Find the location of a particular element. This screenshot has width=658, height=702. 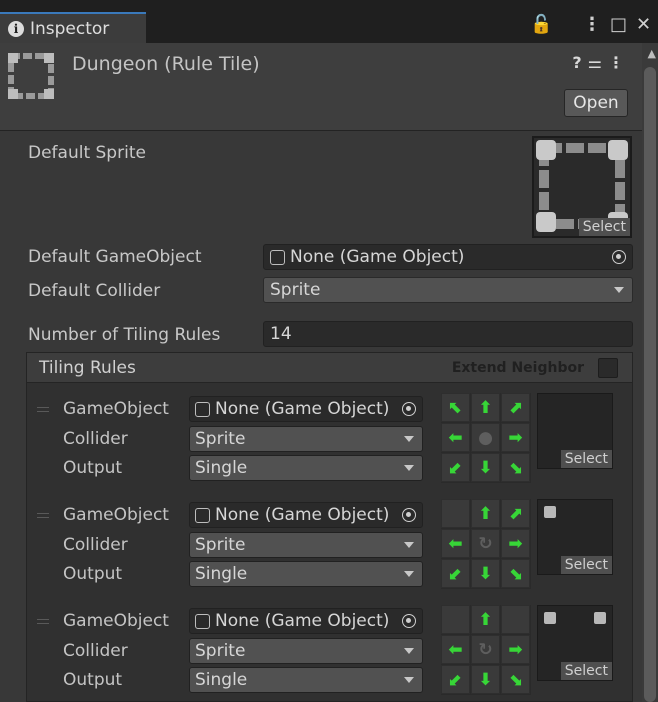

rule-gameobject-value: None (Game Object) is located at coordinates (302, 409).